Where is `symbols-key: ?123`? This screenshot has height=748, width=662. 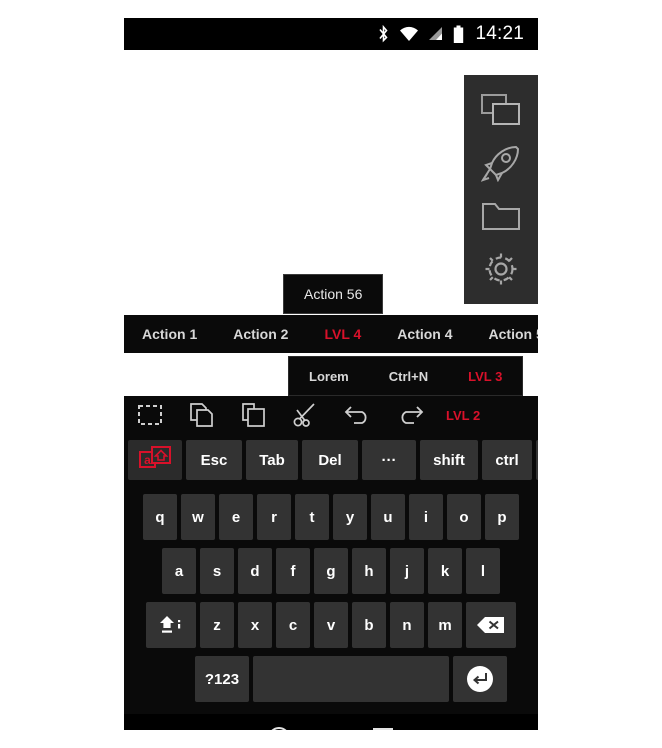 symbols-key: ?123 is located at coordinates (222, 679).